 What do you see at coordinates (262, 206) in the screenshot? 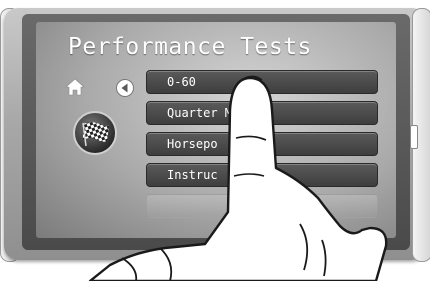
I see `menu-item-empty` at bounding box center [262, 206].